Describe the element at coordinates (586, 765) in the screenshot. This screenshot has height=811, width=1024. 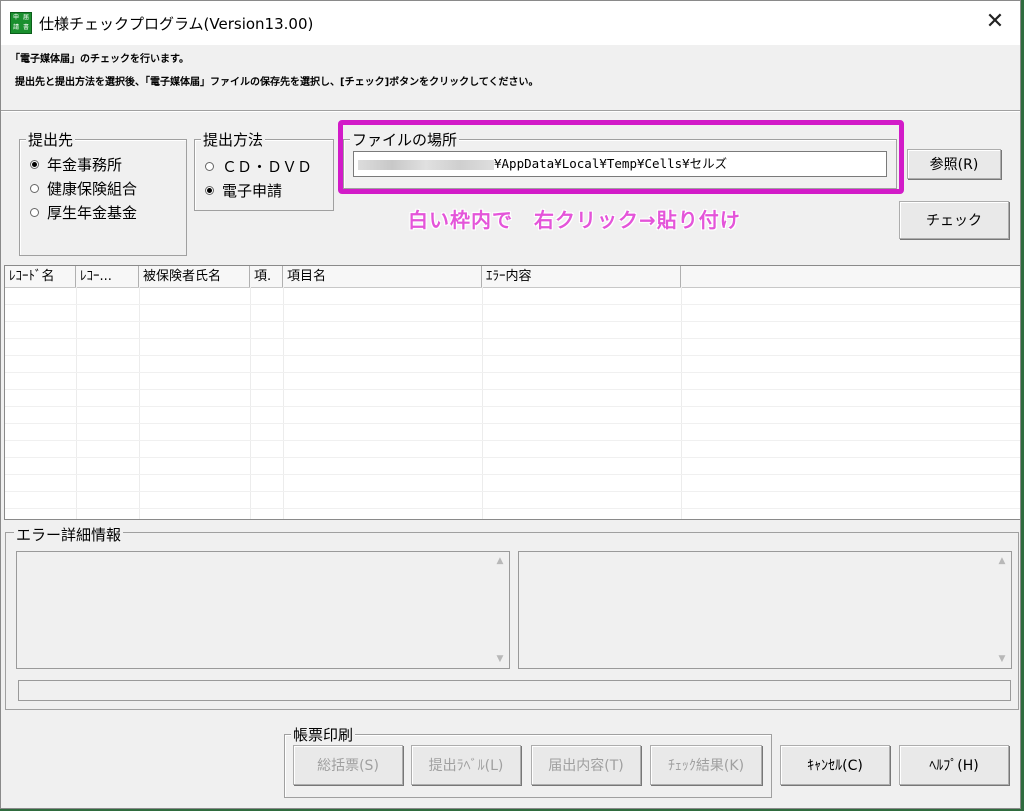
I see `content-print-button: 届出内容(T)` at that location.